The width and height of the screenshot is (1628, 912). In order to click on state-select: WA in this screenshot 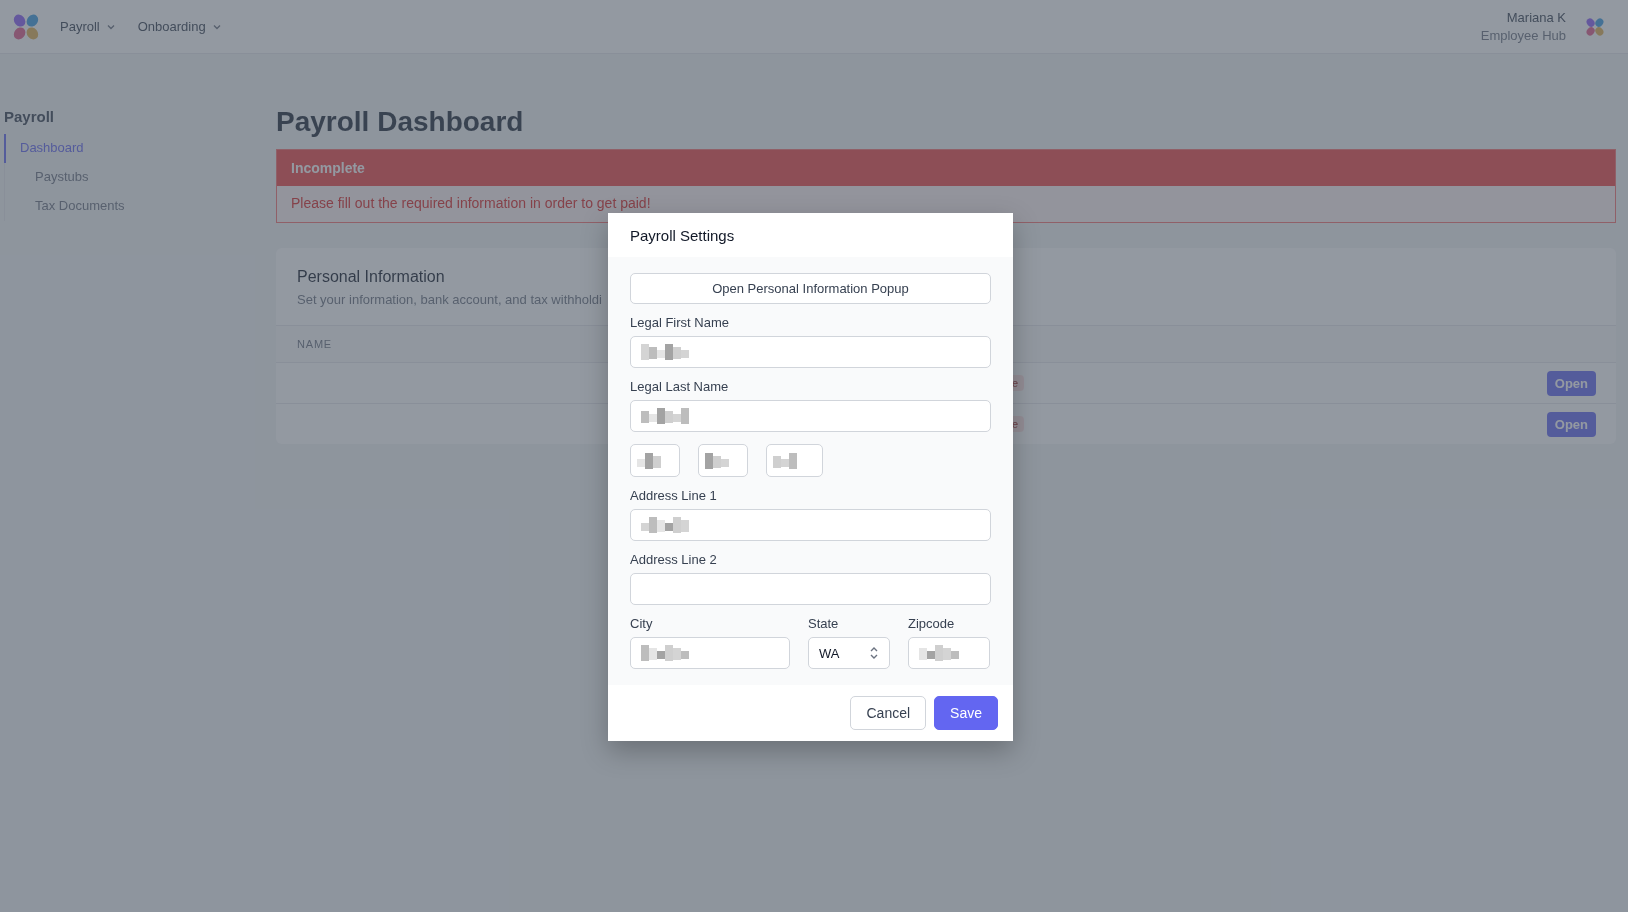, I will do `click(849, 653)`.